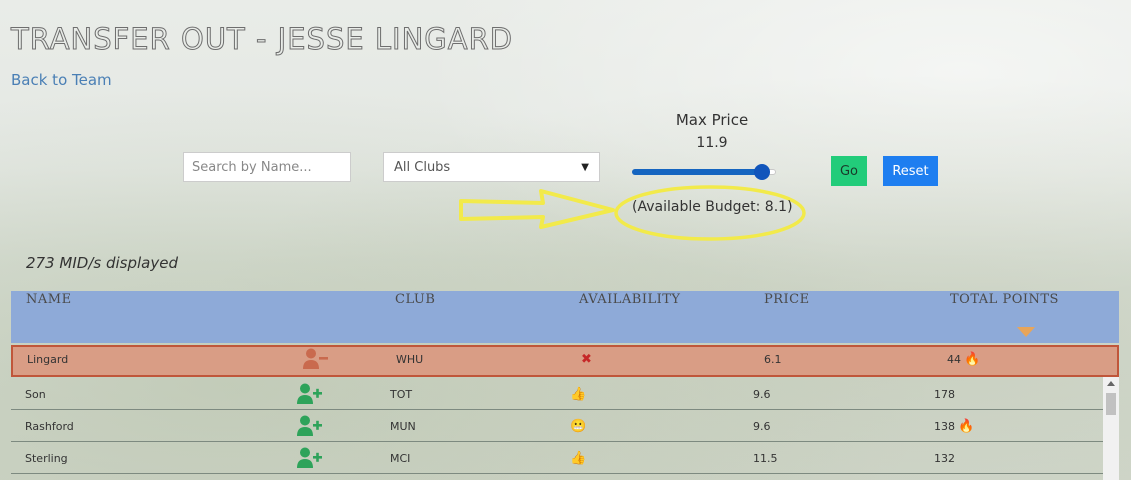  What do you see at coordinates (849, 171) in the screenshot?
I see `go-button: Go` at bounding box center [849, 171].